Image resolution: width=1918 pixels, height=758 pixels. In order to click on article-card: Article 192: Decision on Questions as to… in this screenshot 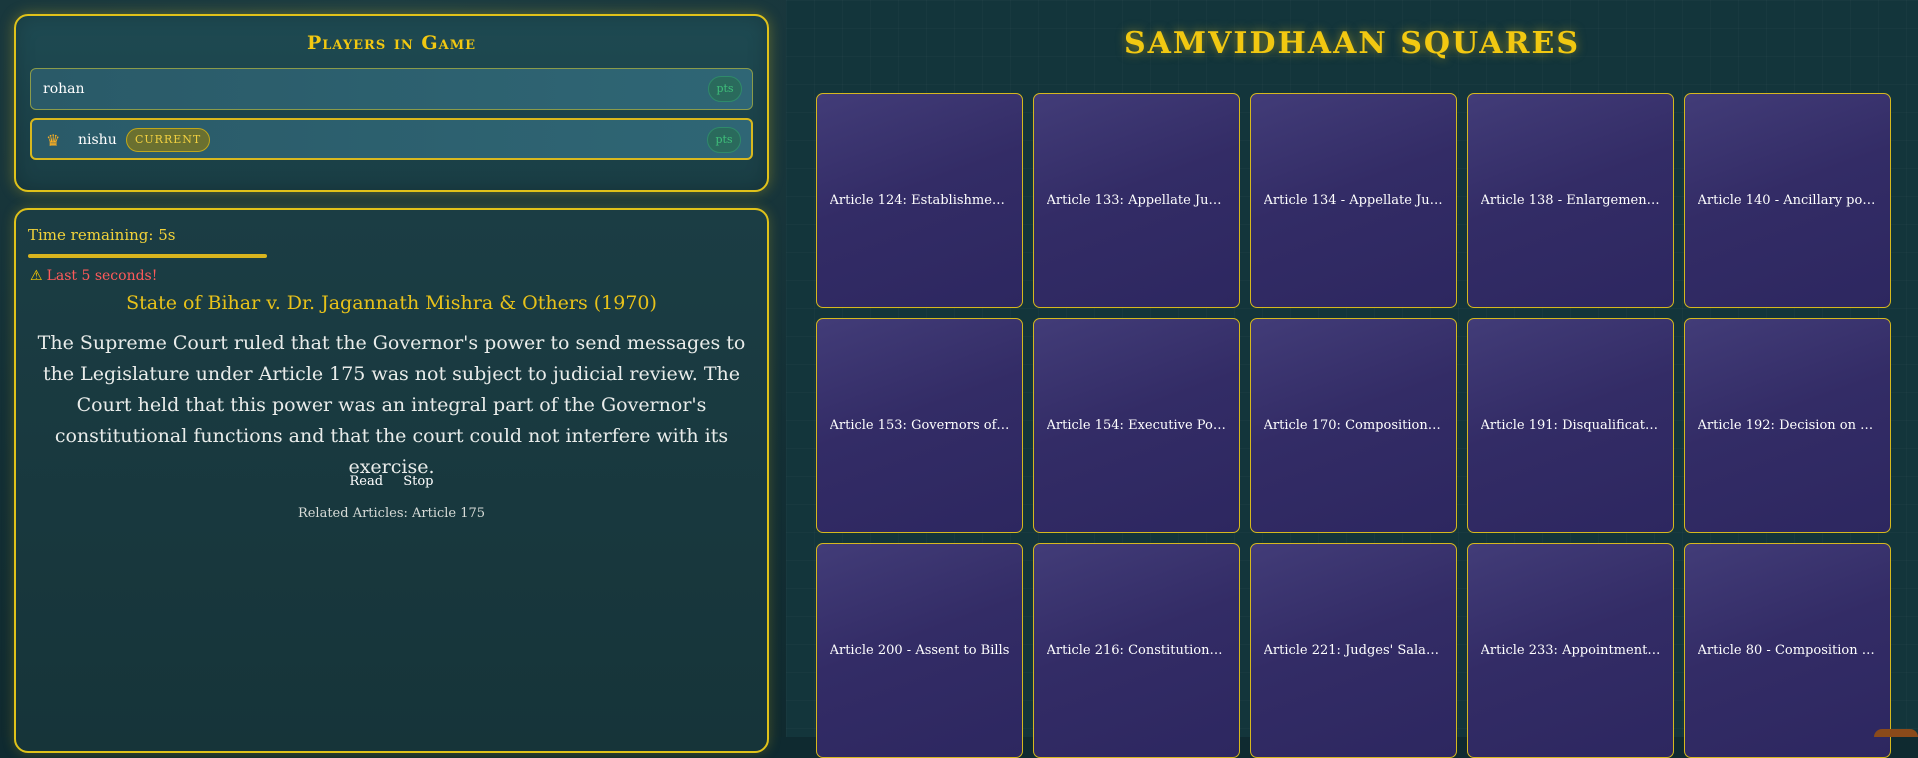, I will do `click(1787, 425)`.